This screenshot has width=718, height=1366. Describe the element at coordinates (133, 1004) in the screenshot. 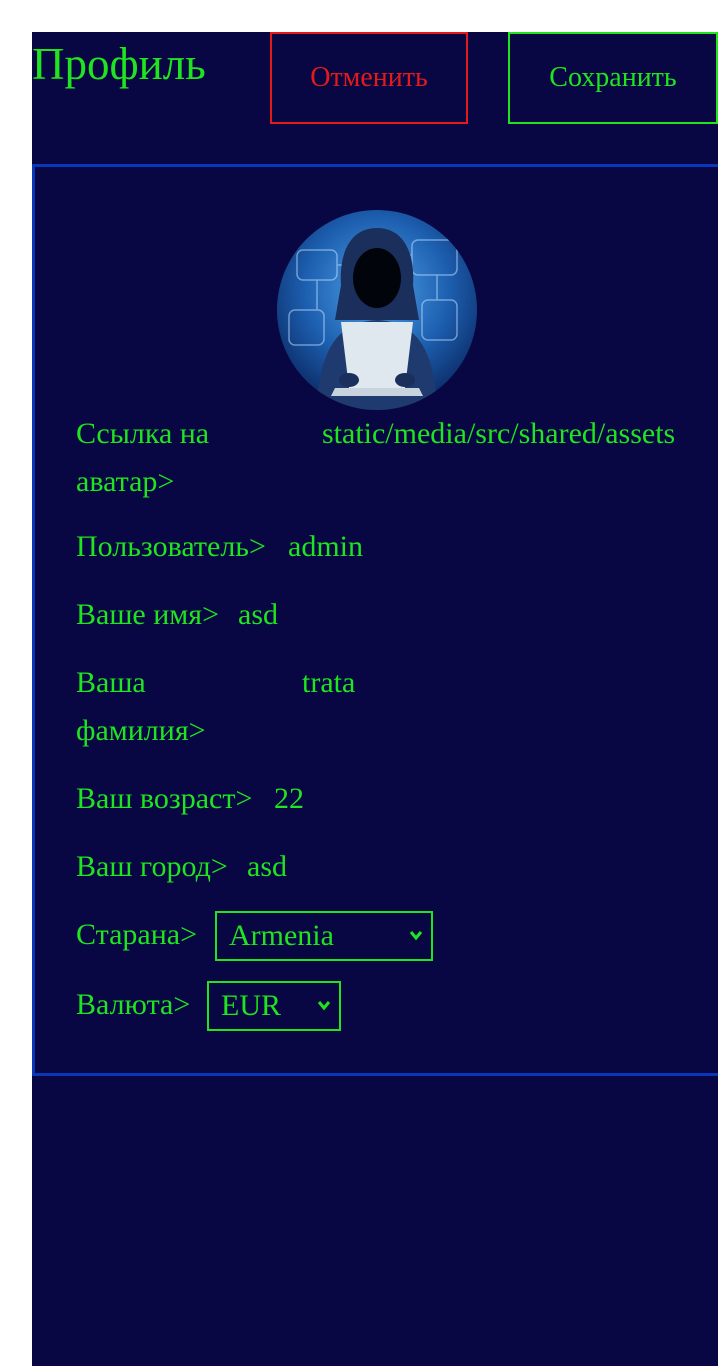

I see `currency-label: Валюта>` at that location.